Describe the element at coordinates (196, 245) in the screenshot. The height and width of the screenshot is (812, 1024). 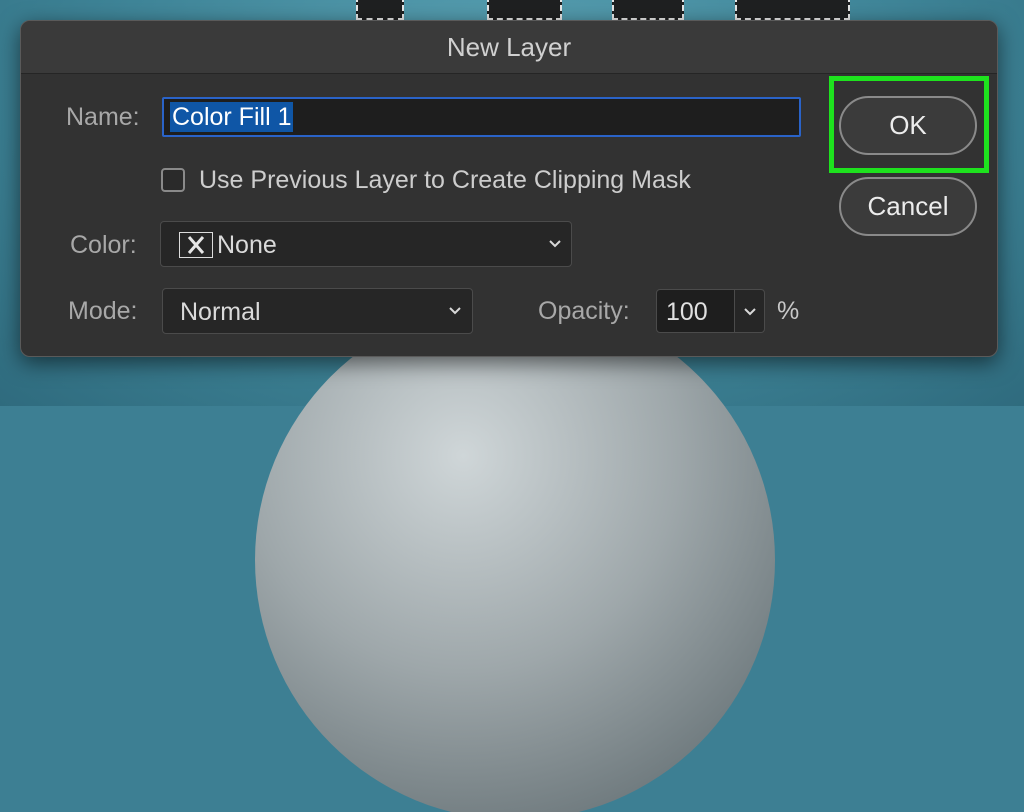
I see `none-swatch-icon` at that location.